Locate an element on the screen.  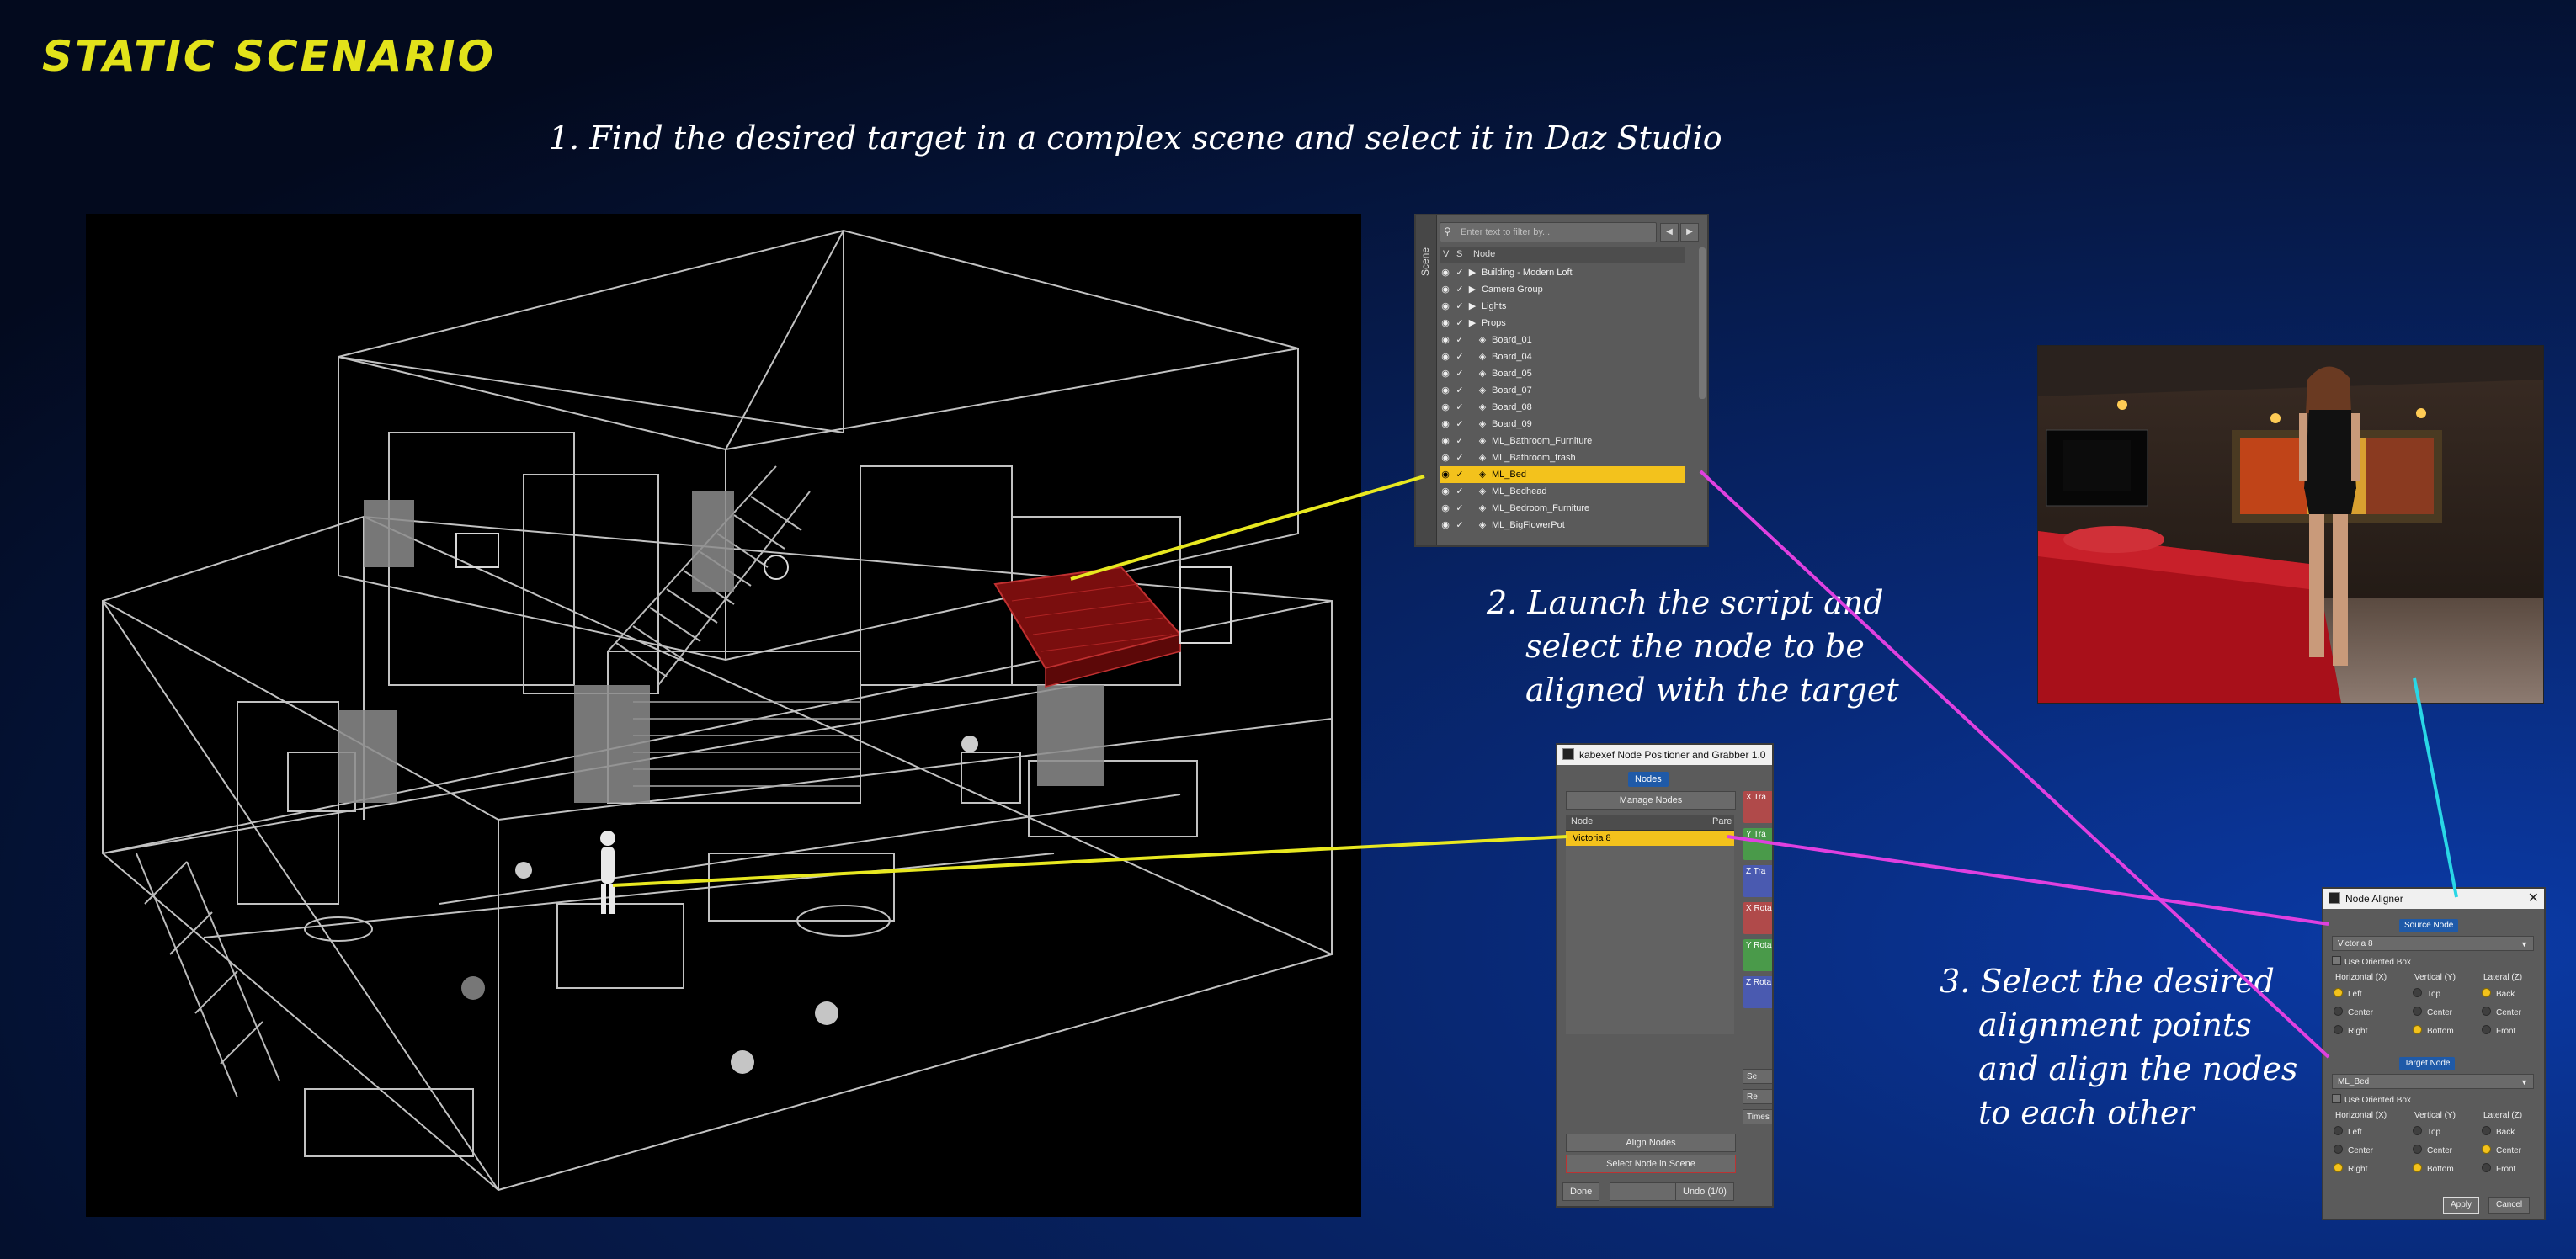
source-node-combo: Victoria 8 ▼ is located at coordinates (2433, 943).